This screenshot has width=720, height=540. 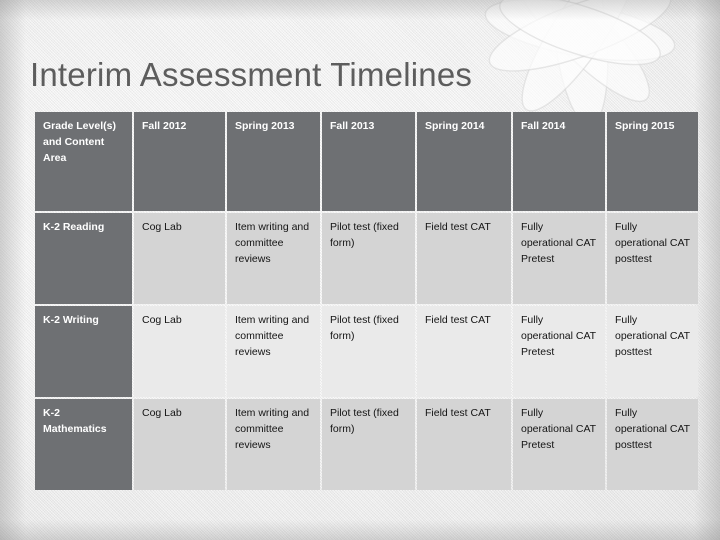 I want to click on column-header-grade-level: Grade Level(s) and Content Area, so click(x=83, y=161).